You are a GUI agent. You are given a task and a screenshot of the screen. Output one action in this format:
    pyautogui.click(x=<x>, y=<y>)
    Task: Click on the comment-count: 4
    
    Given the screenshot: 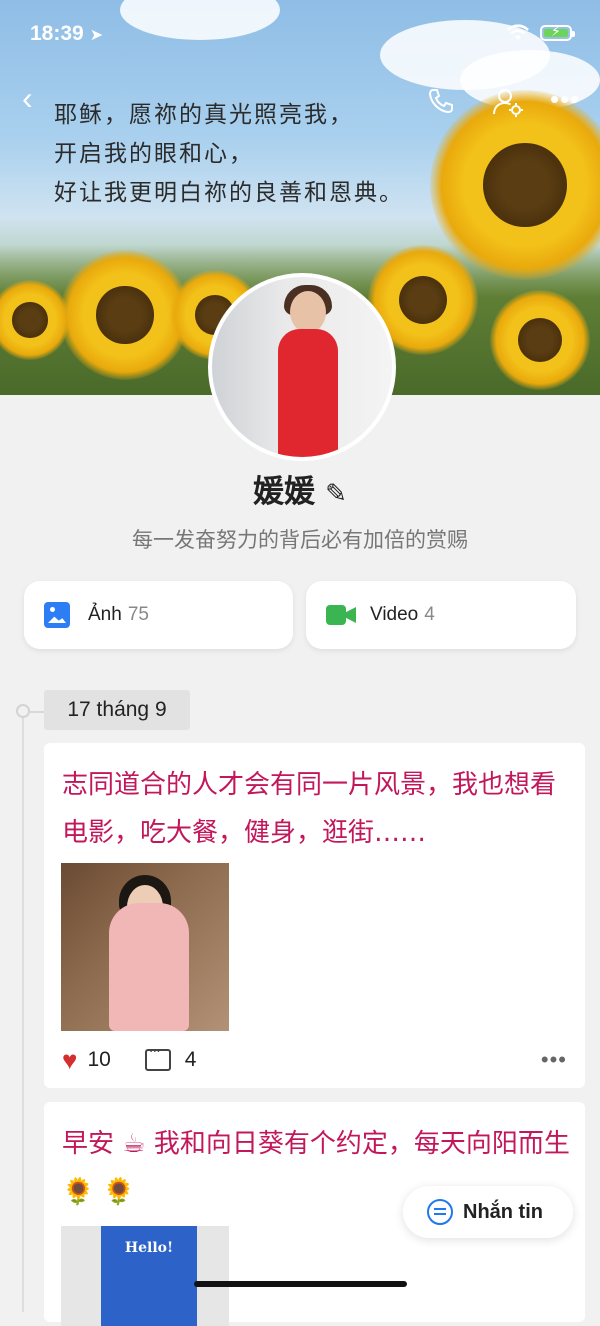 What is the action you would take?
    pyautogui.click(x=190, y=1059)
    